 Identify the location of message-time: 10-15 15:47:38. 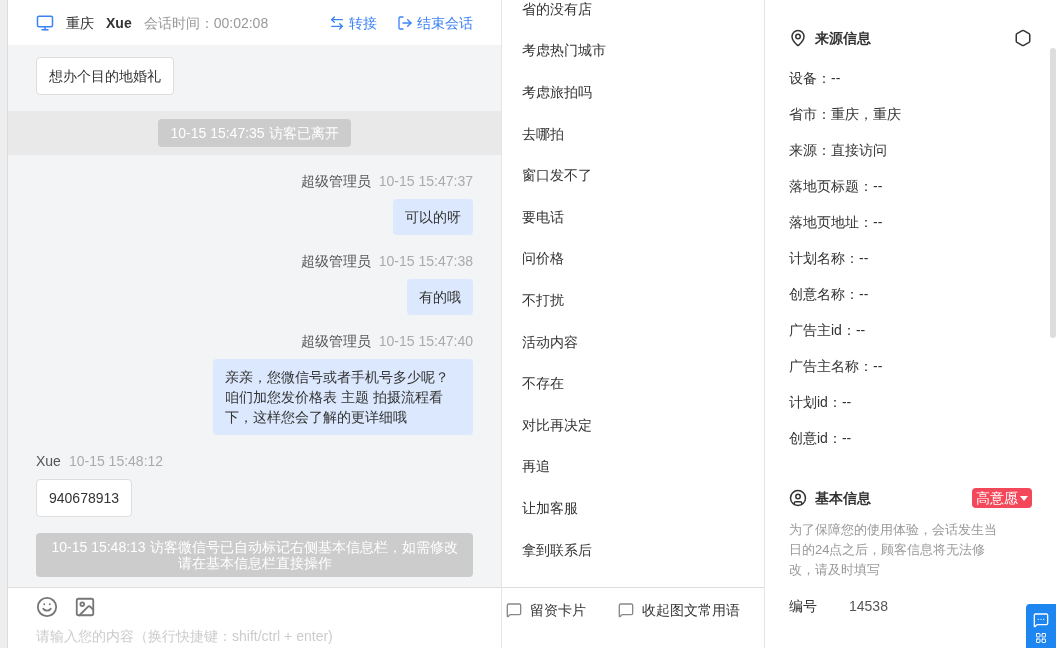
(425, 261).